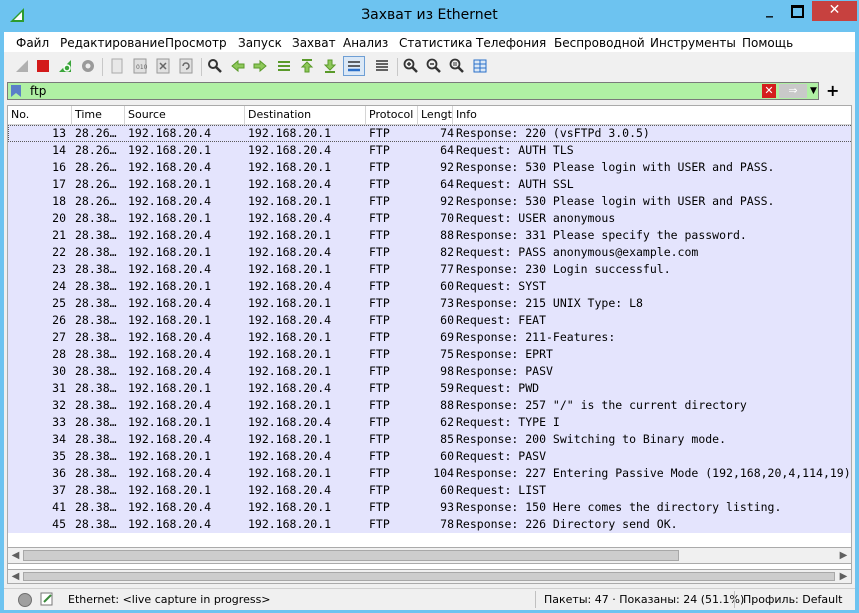 Image resolution: width=859 pixels, height=613 pixels. I want to click on menu-statistics: Статистика, so click(436, 43).